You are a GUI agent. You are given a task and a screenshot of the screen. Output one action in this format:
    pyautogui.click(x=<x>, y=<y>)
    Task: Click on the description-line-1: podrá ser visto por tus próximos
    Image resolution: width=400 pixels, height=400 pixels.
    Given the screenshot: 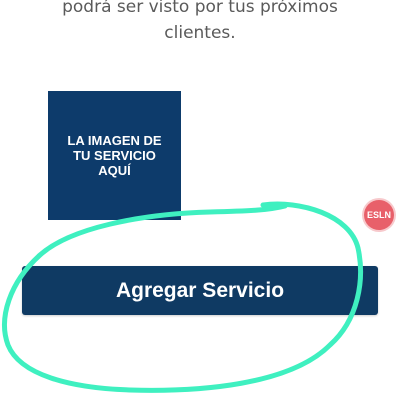 What is the action you would take?
    pyautogui.click(x=200, y=8)
    